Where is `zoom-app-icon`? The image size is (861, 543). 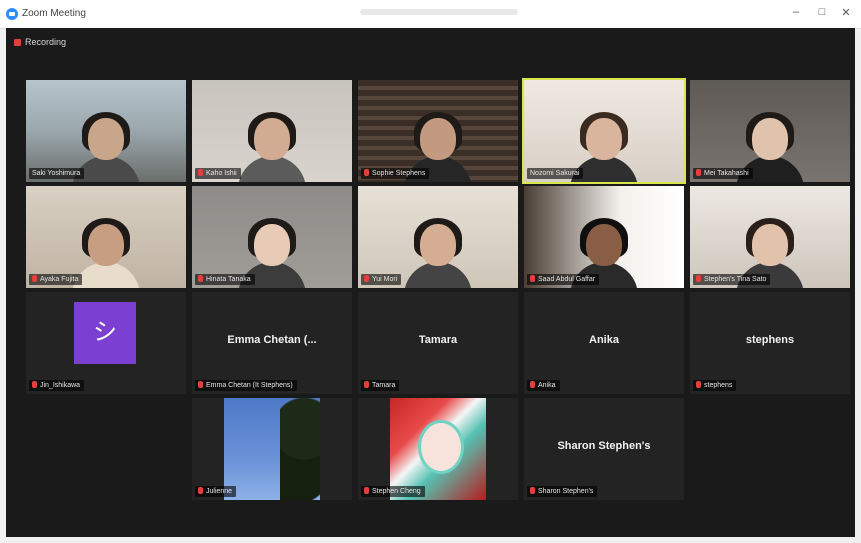
zoom-app-icon is located at coordinates (12, 14).